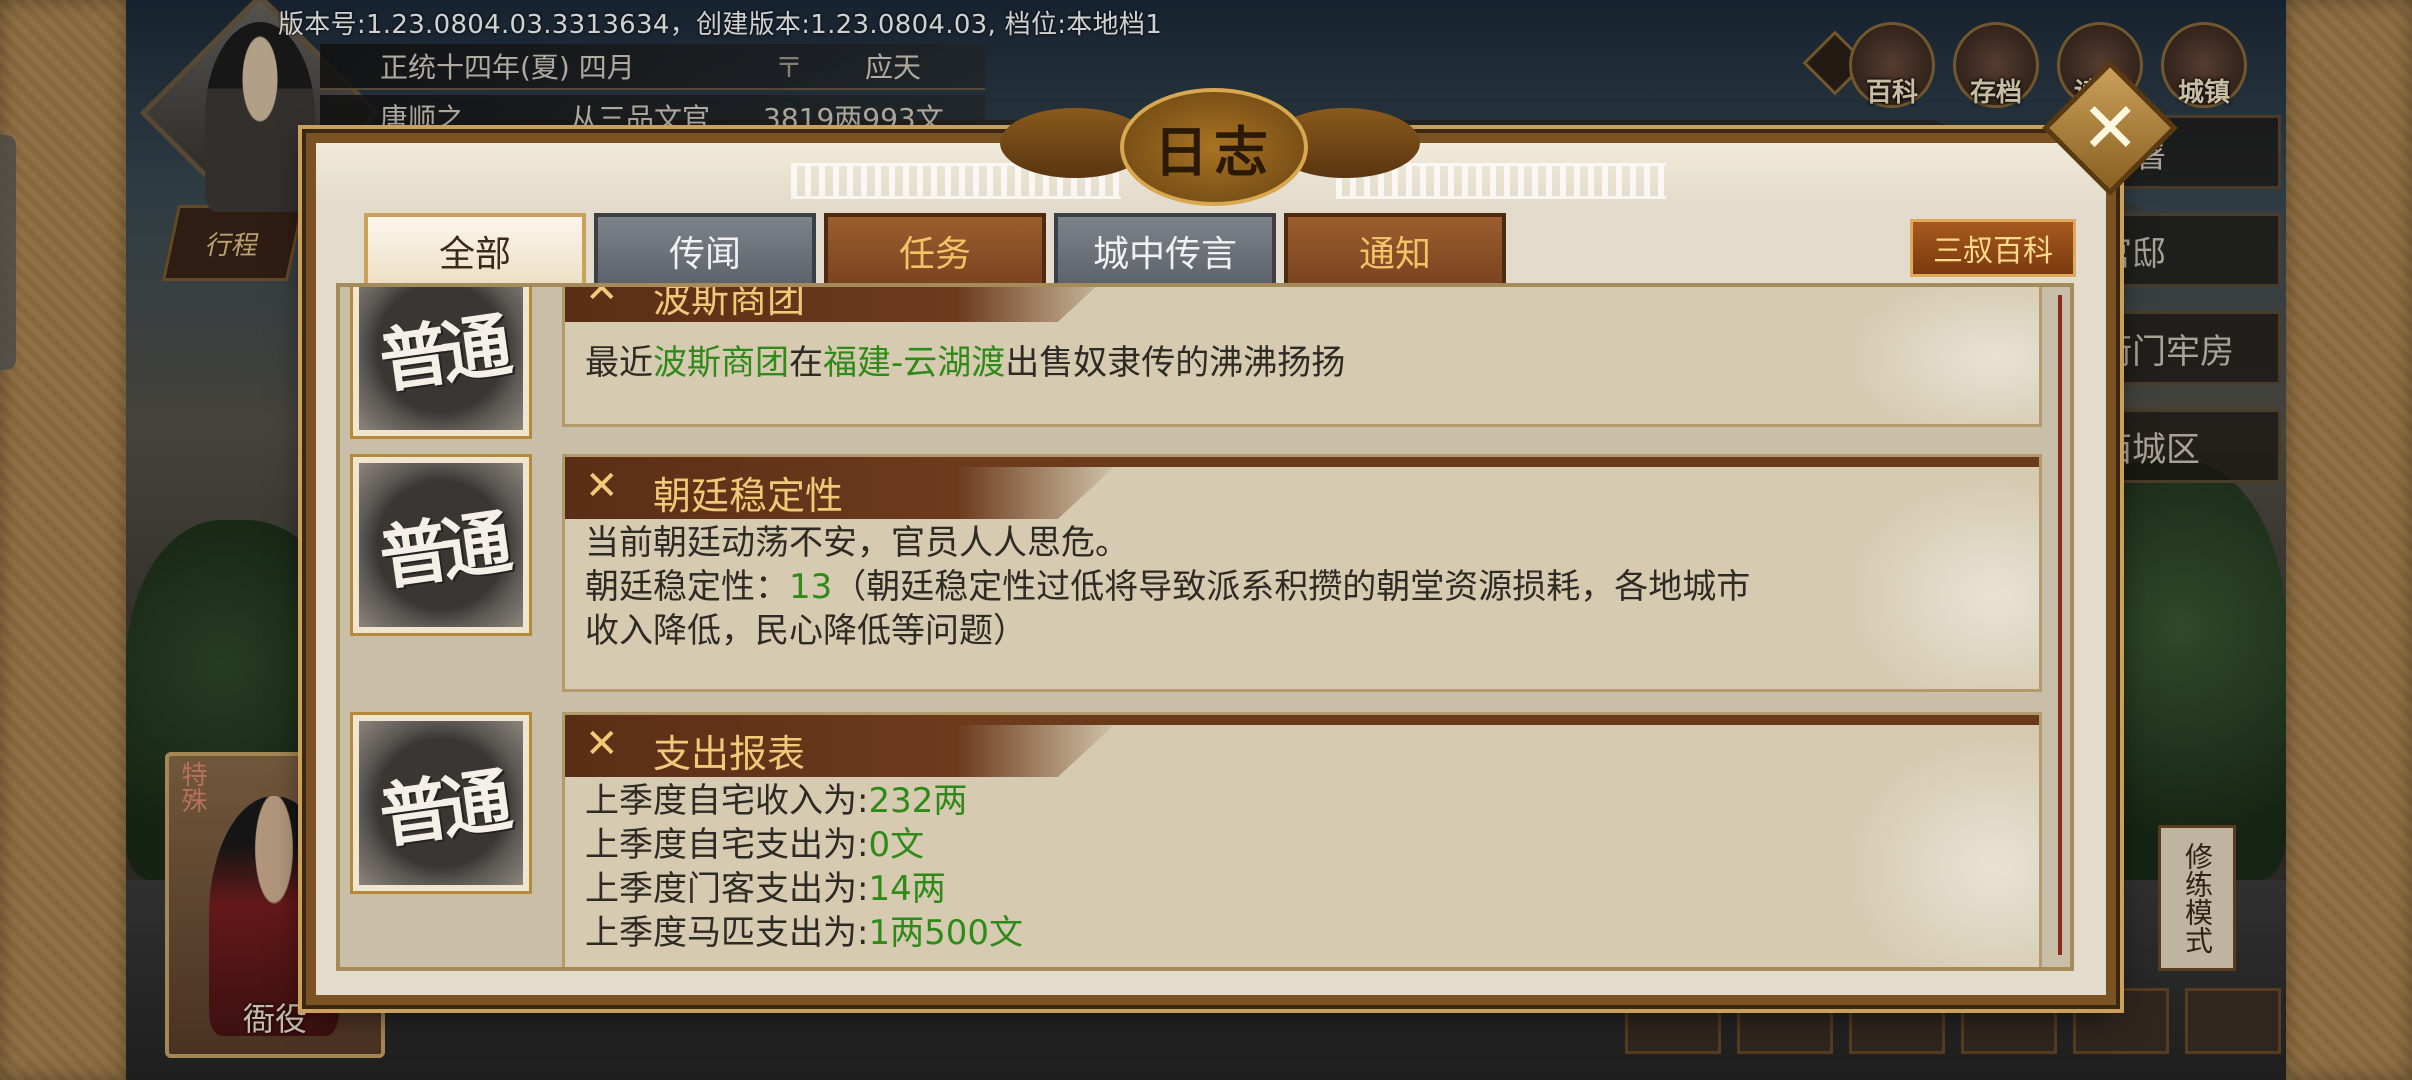 This screenshot has height=1080, width=2412. I want to click on entry-line: 上季度门客支出为:14两, so click(765, 889).